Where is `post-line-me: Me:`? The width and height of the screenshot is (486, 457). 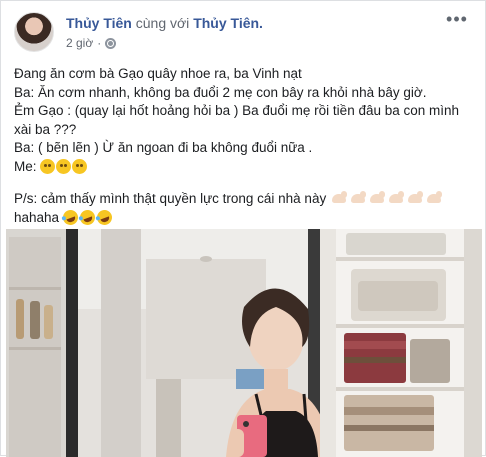 post-line-me: Me: is located at coordinates (245, 167).